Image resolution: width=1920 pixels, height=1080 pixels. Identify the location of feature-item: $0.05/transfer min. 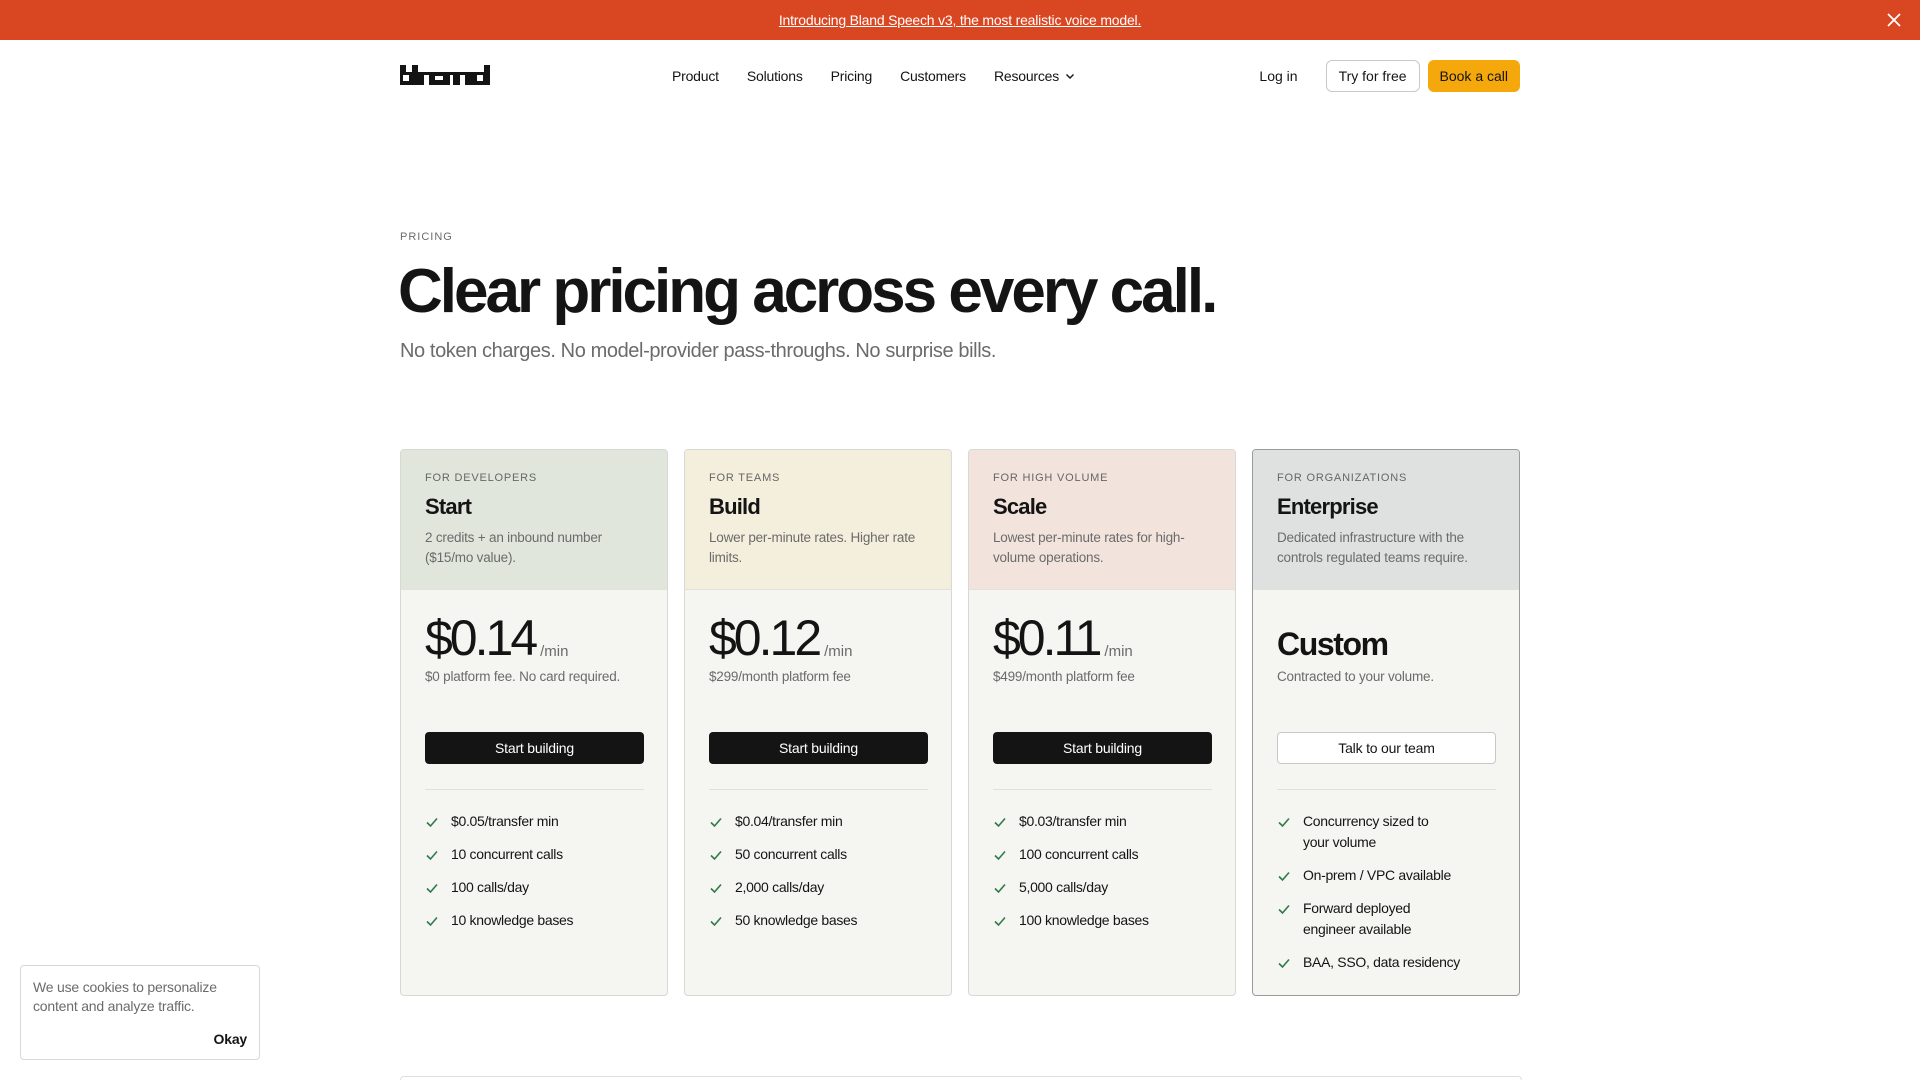
(534, 821).